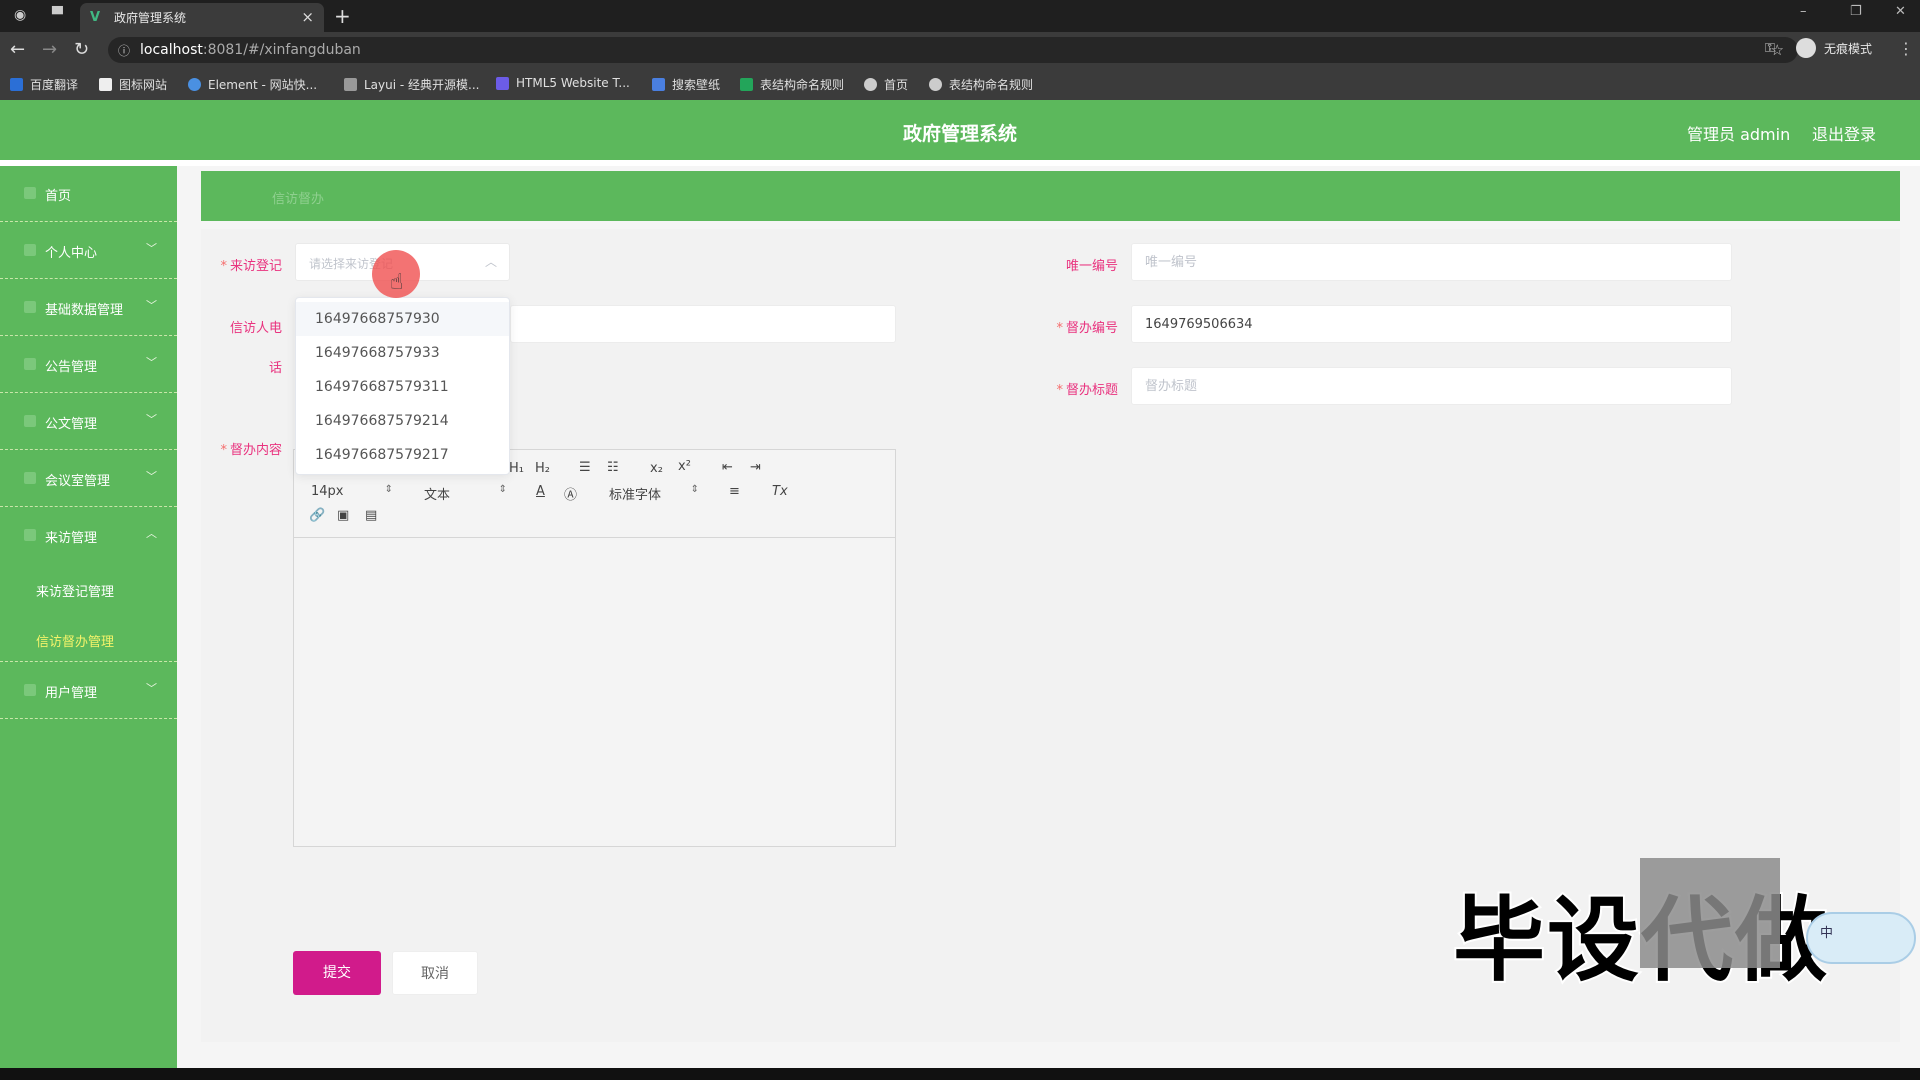  I want to click on logout-link: 退出登录, so click(1844, 133).